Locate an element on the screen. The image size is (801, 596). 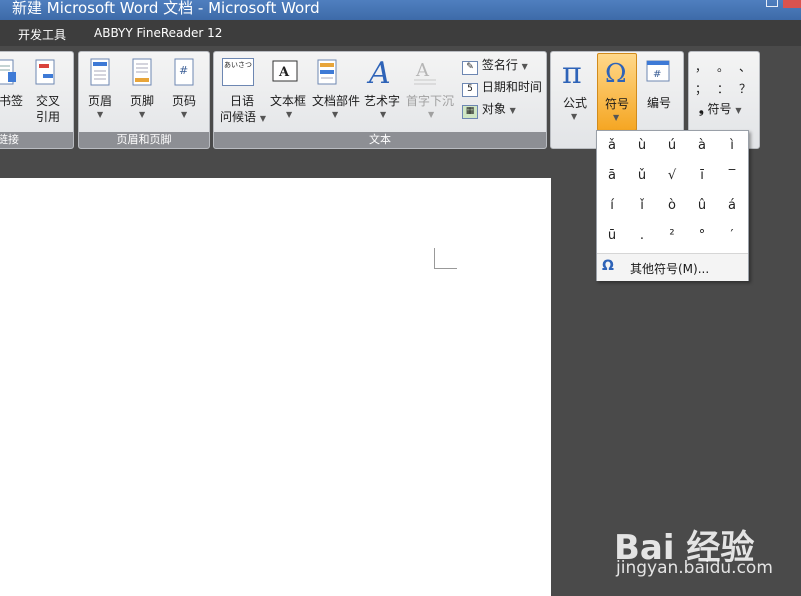
comma-icon: ❟ is located at coordinates (701, 109).